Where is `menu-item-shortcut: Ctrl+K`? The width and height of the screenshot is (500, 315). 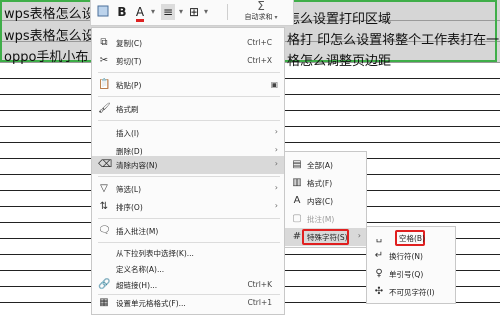
menu-item-shortcut: Ctrl+K is located at coordinates (259, 284).